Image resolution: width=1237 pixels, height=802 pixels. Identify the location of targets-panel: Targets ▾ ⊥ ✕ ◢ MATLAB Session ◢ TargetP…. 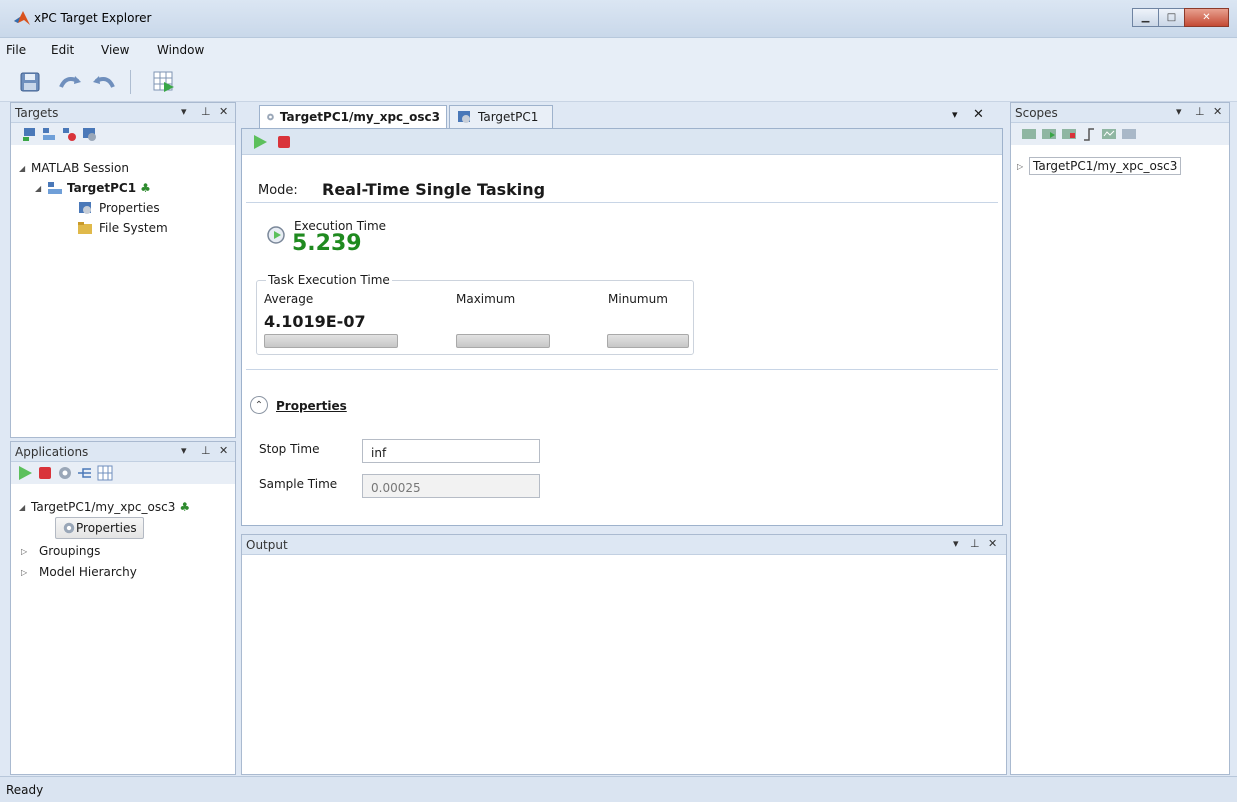
(123, 270).